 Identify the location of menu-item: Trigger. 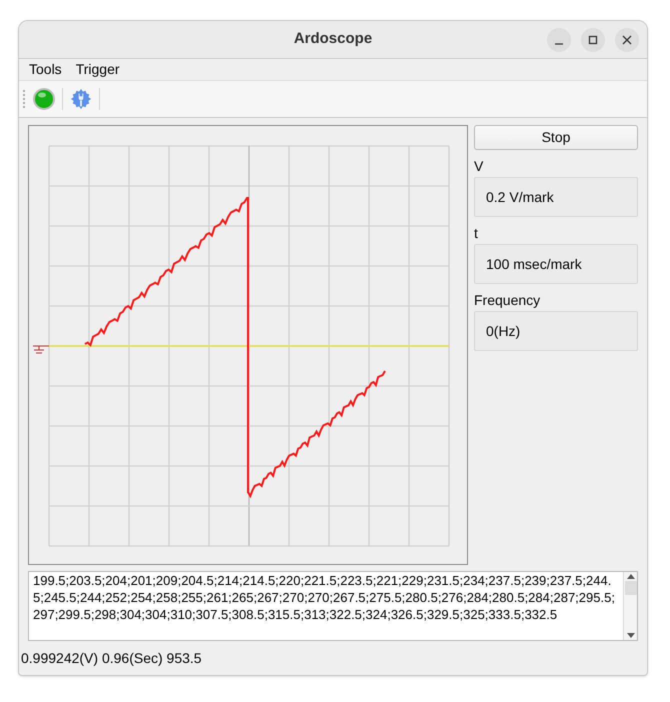
(98, 69).